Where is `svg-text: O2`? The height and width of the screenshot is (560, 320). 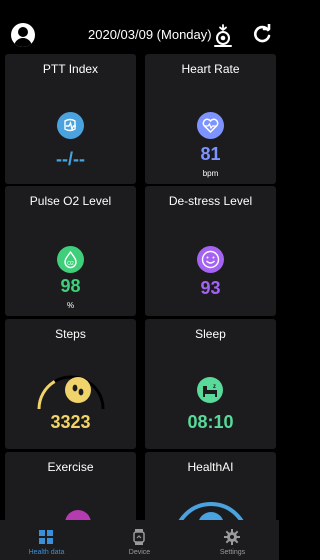 svg-text: O2 is located at coordinates (70, 264).